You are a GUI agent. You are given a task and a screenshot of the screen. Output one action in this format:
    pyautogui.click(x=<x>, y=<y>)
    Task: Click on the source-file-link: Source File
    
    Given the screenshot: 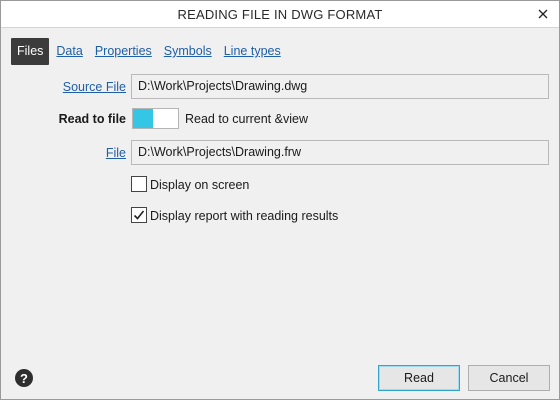 What is the action you would take?
    pyautogui.click(x=66, y=87)
    